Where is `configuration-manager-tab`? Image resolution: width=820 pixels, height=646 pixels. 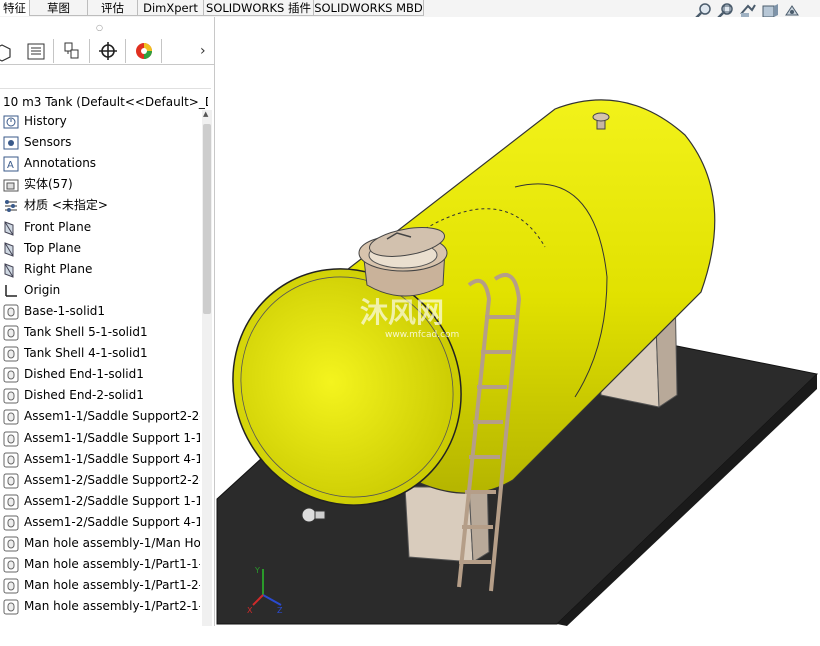 configuration-manager-tab is located at coordinates (72, 51).